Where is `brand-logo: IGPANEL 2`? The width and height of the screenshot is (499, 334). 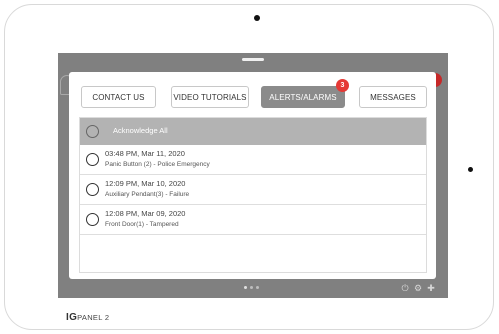 brand-logo: IGPANEL 2 is located at coordinates (87, 317).